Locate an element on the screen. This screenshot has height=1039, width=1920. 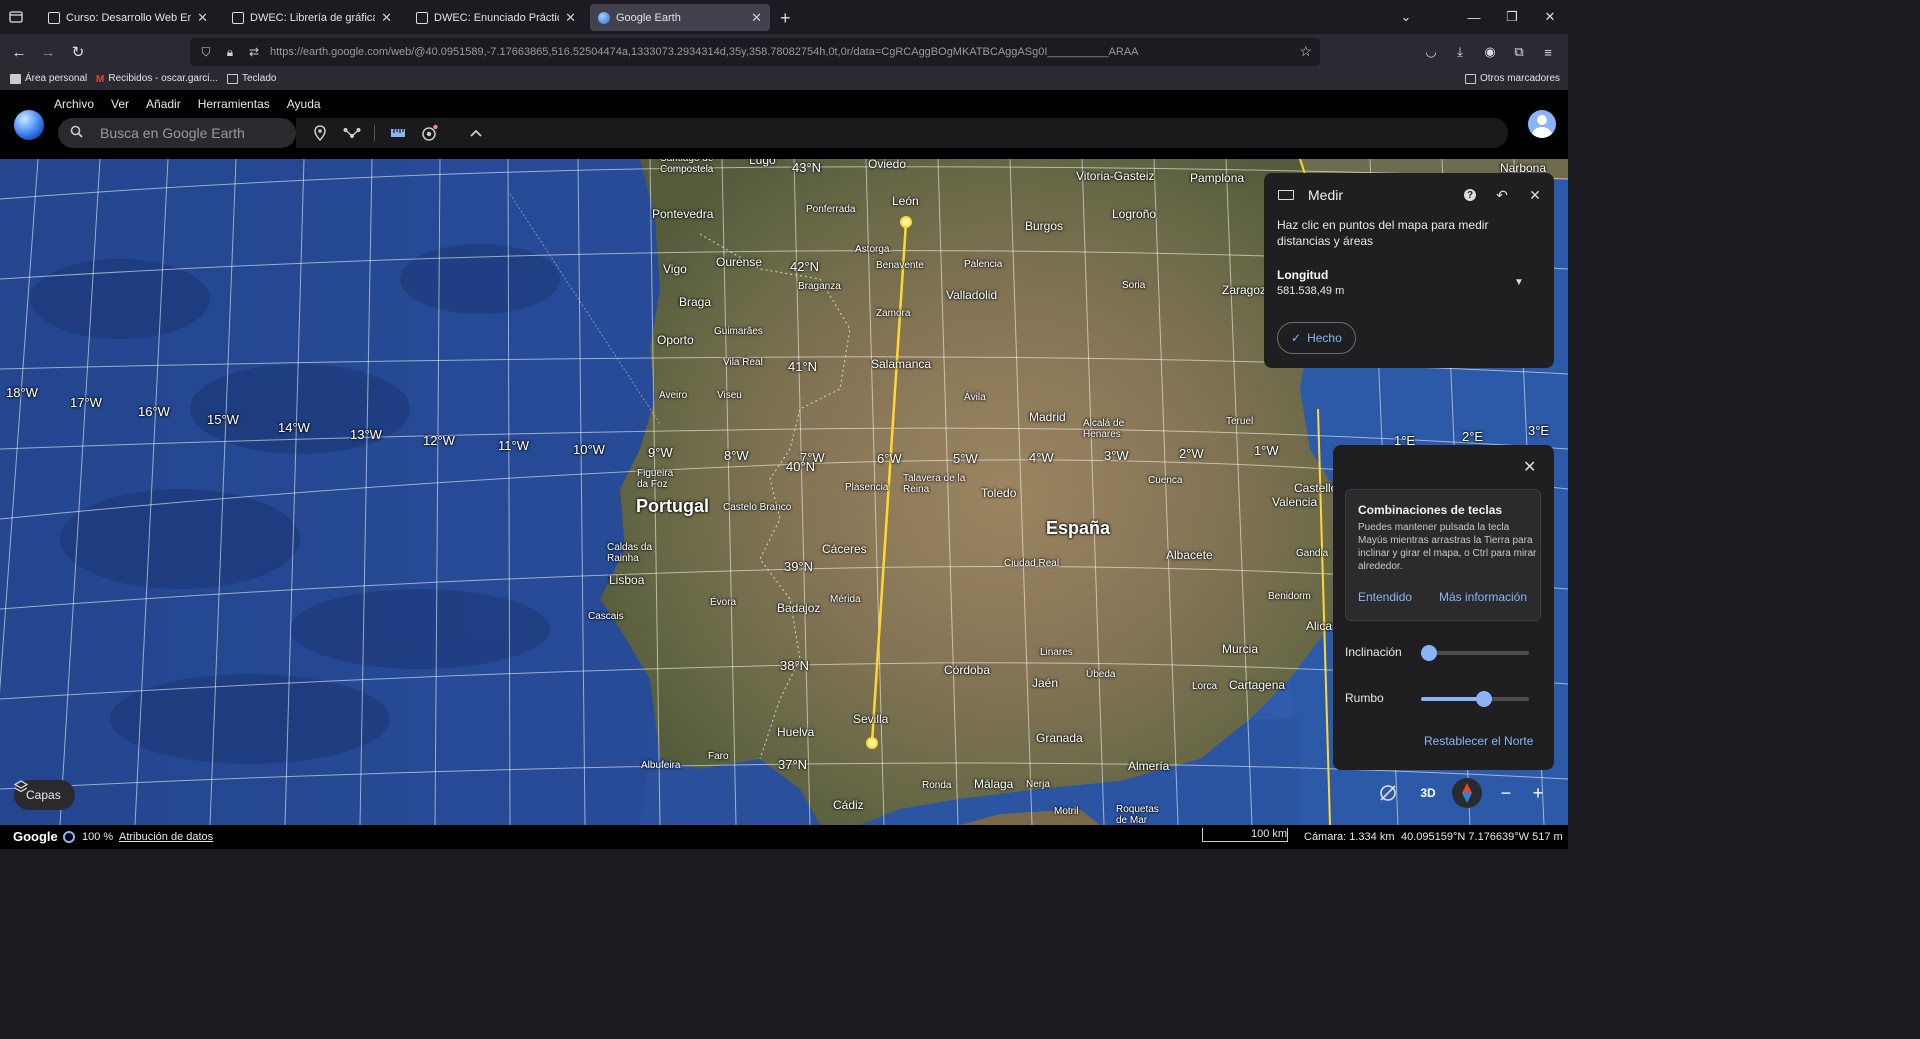
reload-button: ↻ is located at coordinates (78, 52).